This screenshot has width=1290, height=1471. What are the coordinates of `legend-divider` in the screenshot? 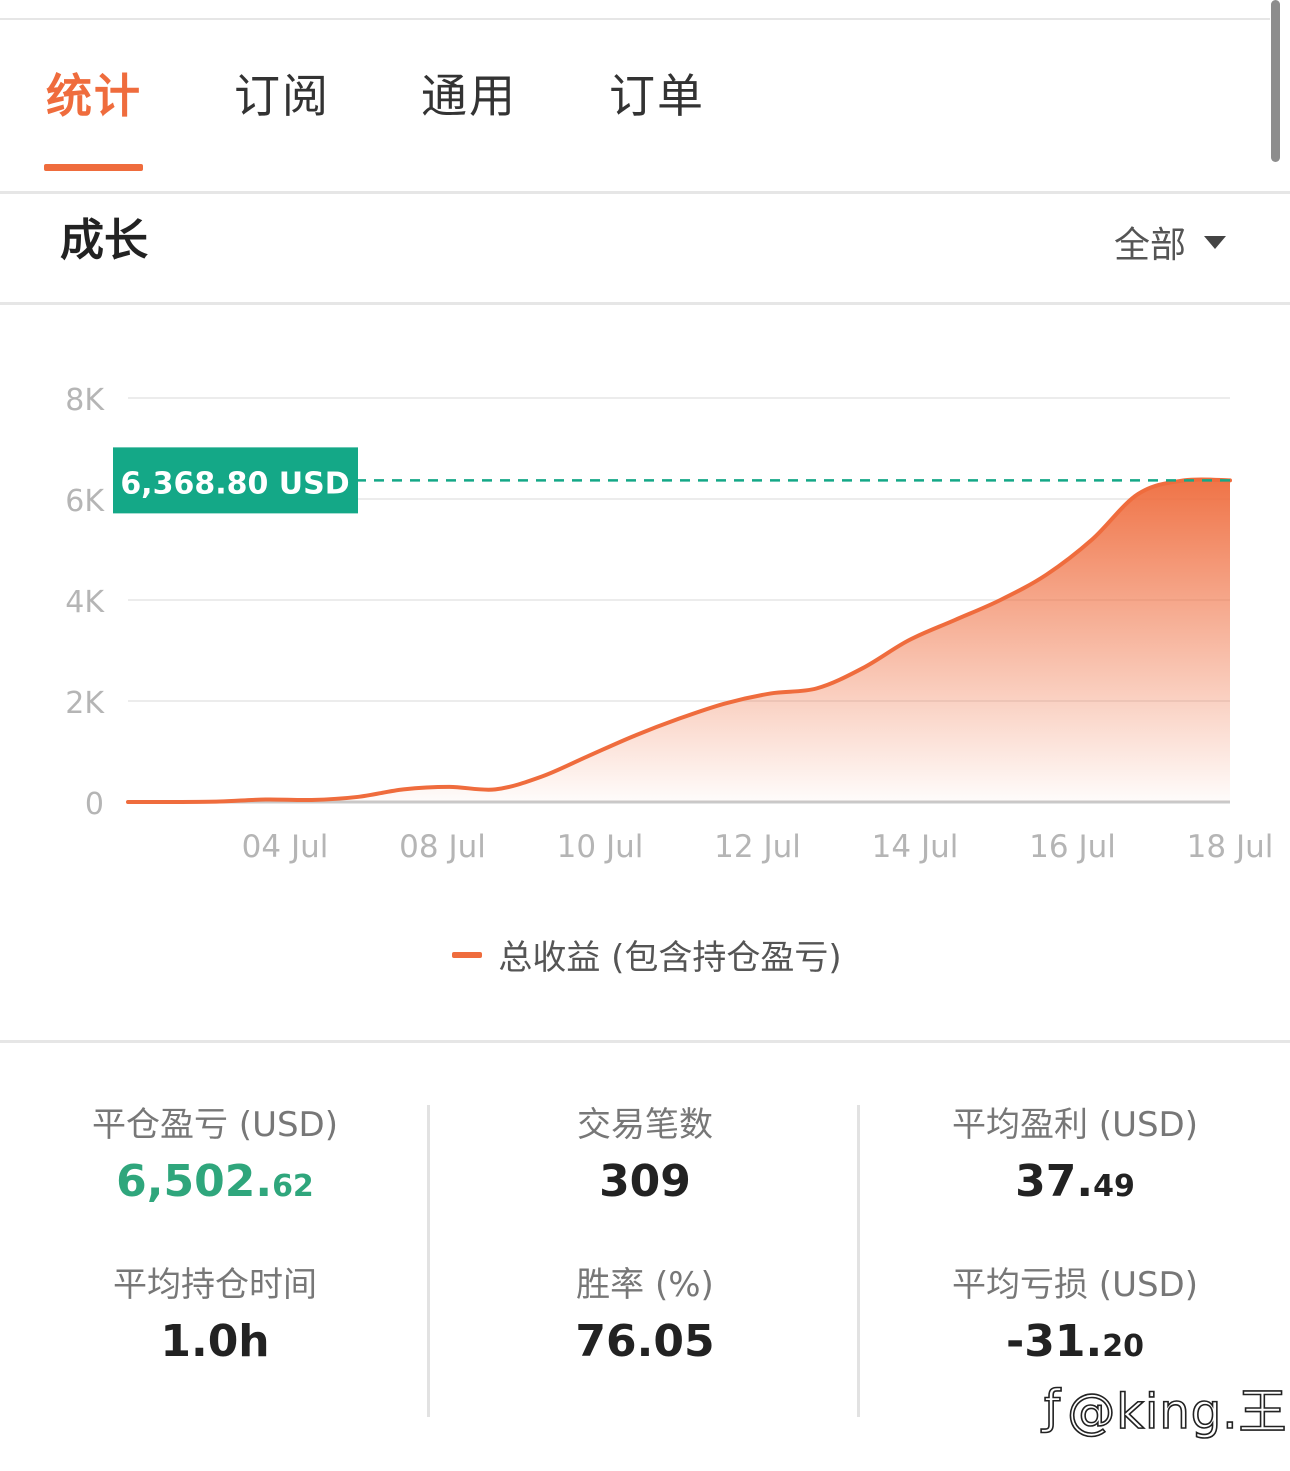 It's located at (645, 1041).